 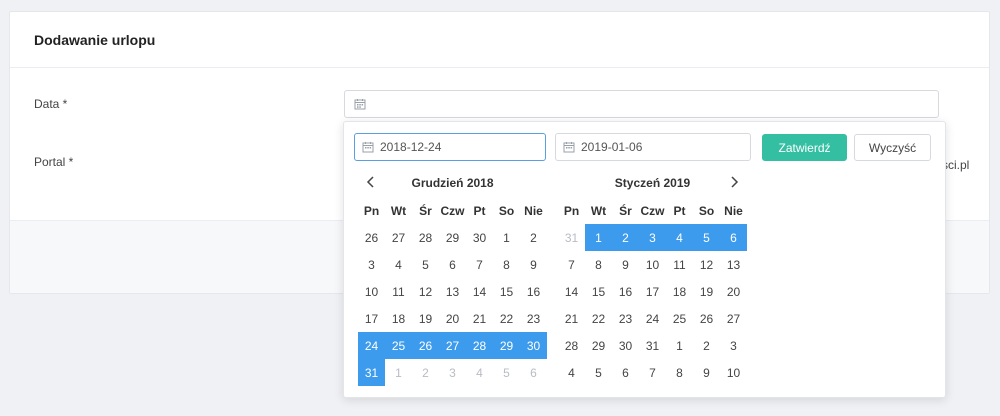 I want to click on calendar-day-selected: 30, so click(x=533, y=345).